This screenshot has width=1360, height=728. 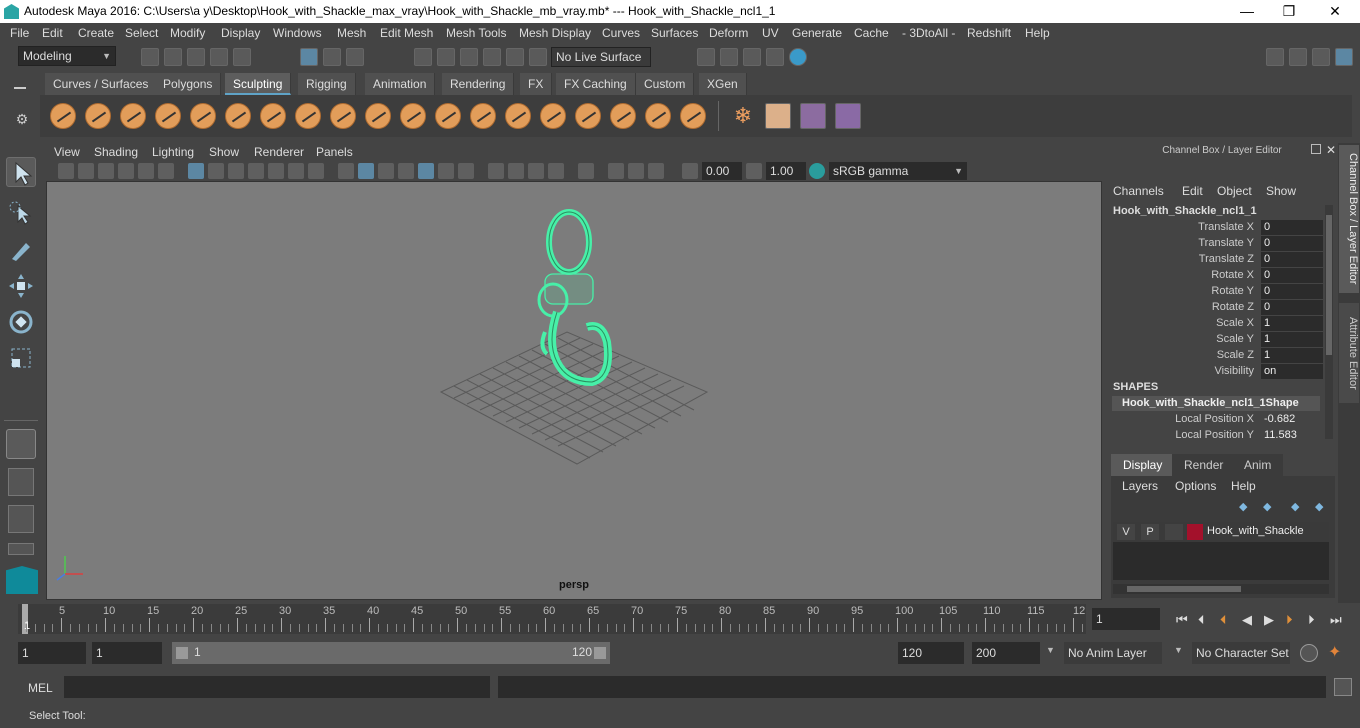 I want to click on xray-icon, so click(x=616, y=171).